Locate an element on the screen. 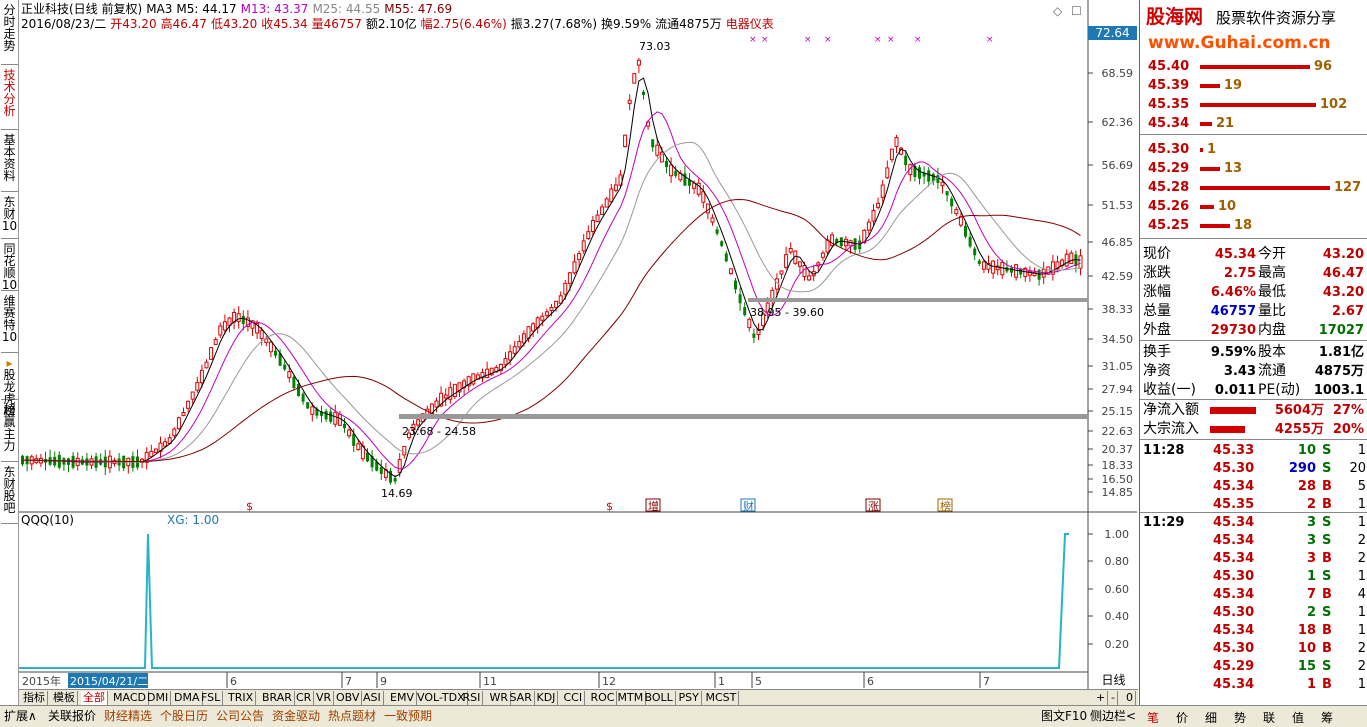 The width and height of the screenshot is (1367, 727). bottom-tab-0: 扩展∧ is located at coordinates (20, 716).